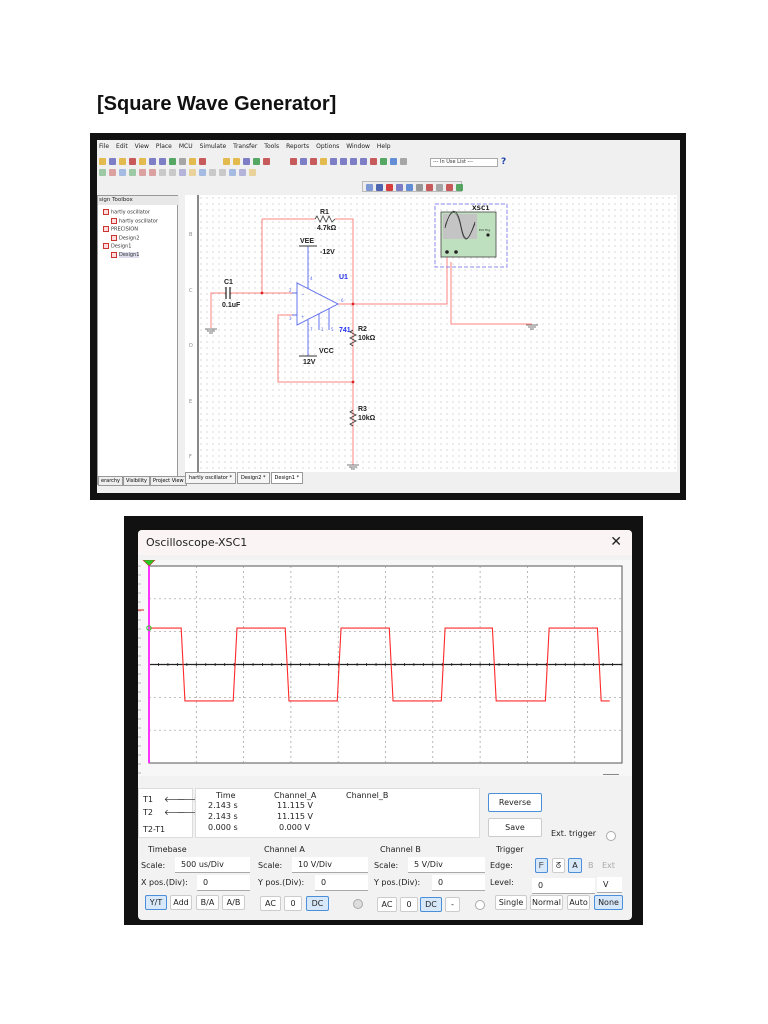 The image size is (768, 1024). What do you see at coordinates (236, 161) in the screenshot?
I see `zoom-in-icon` at bounding box center [236, 161].